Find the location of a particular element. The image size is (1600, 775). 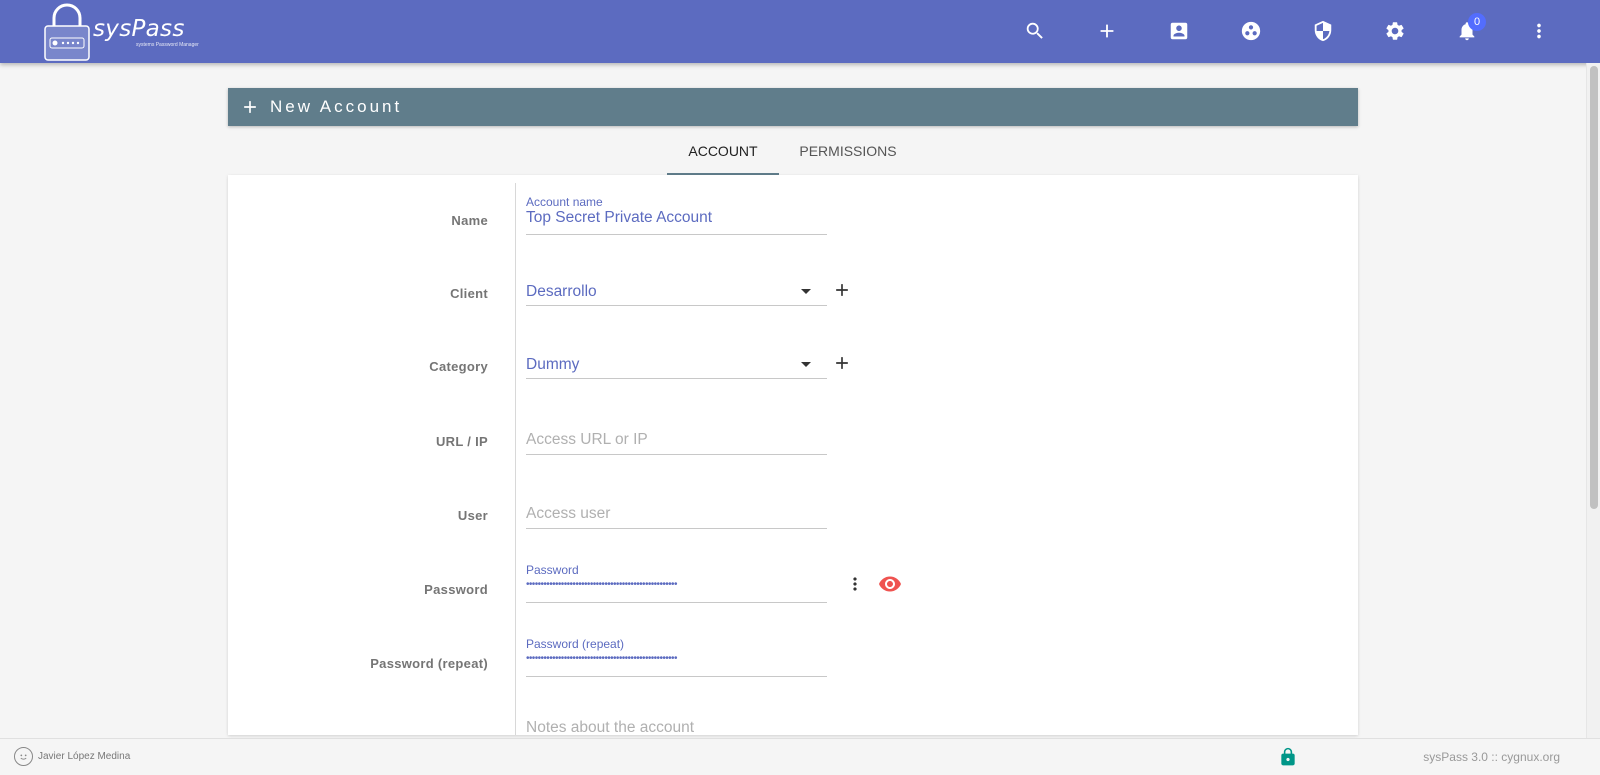

account-box-icon is located at coordinates (1179, 31).